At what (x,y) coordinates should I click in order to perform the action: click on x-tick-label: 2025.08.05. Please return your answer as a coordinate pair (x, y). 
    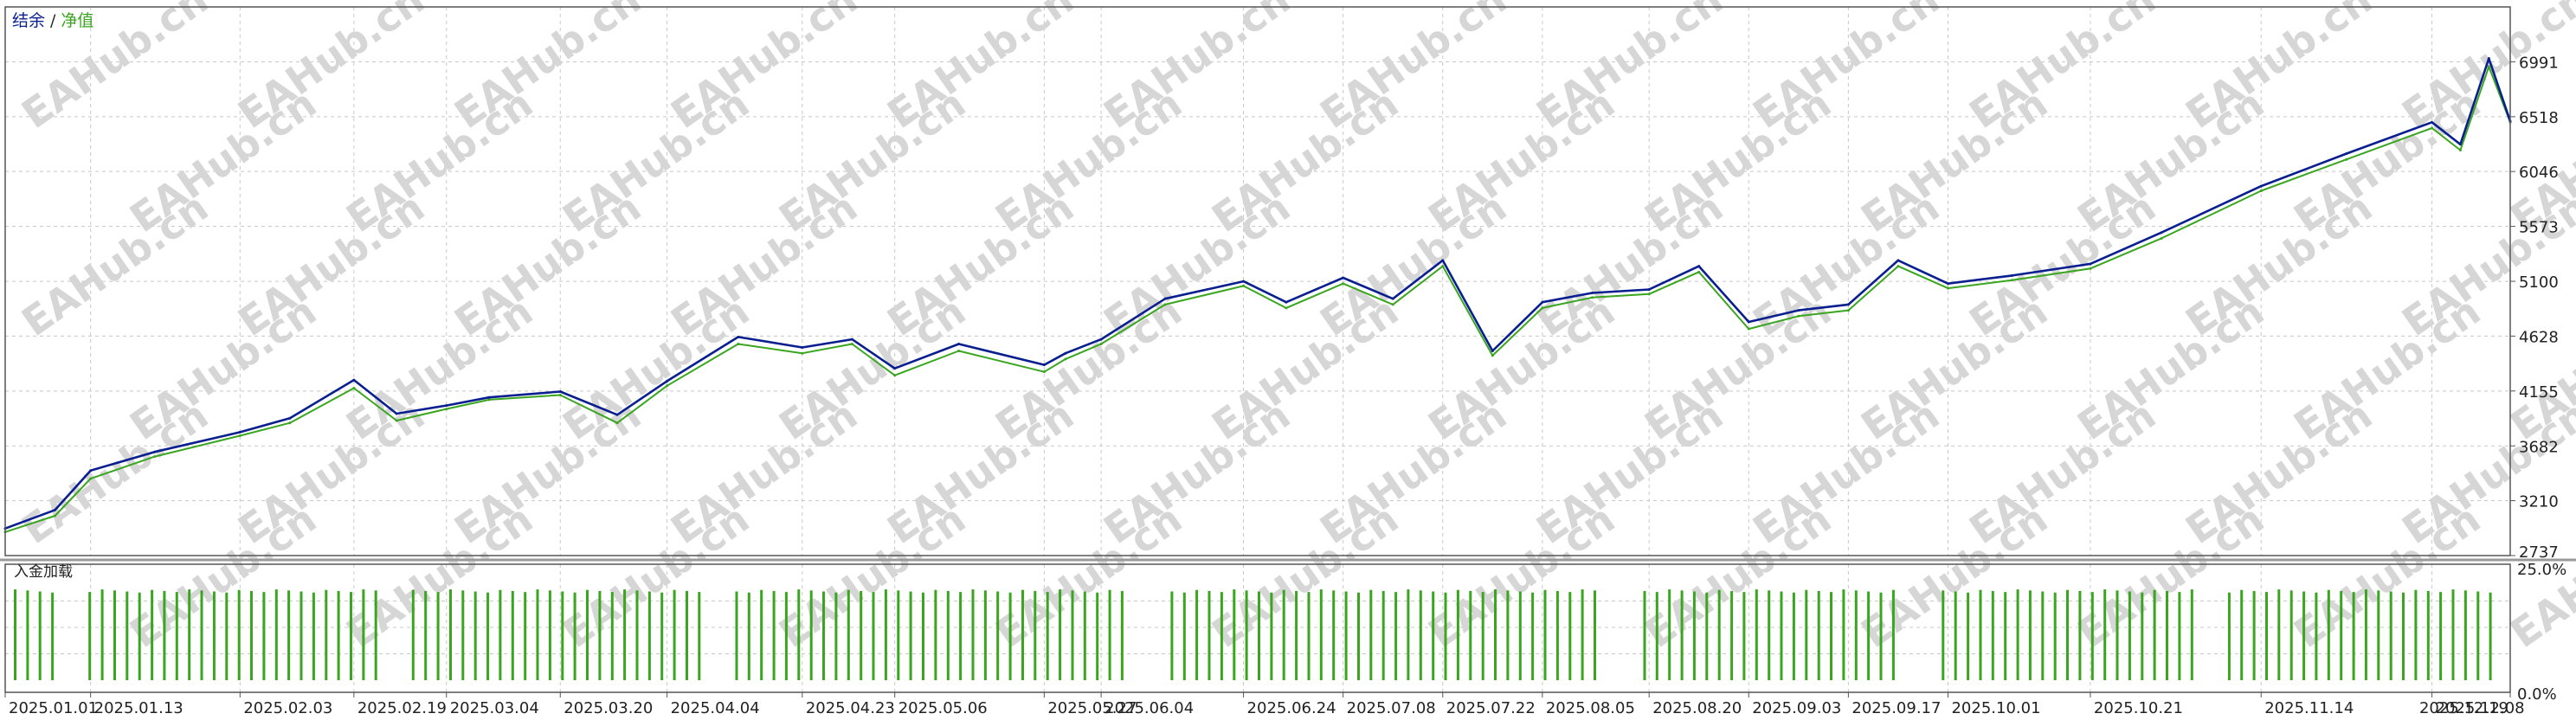
    Looking at the image, I should click on (1590, 708).